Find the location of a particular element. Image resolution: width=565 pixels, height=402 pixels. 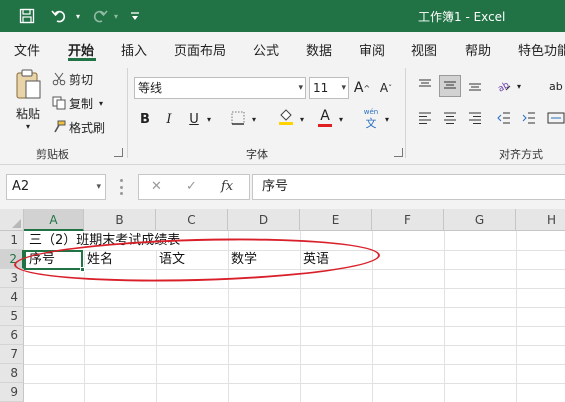

orientation-button: ab is located at coordinates (504, 86).